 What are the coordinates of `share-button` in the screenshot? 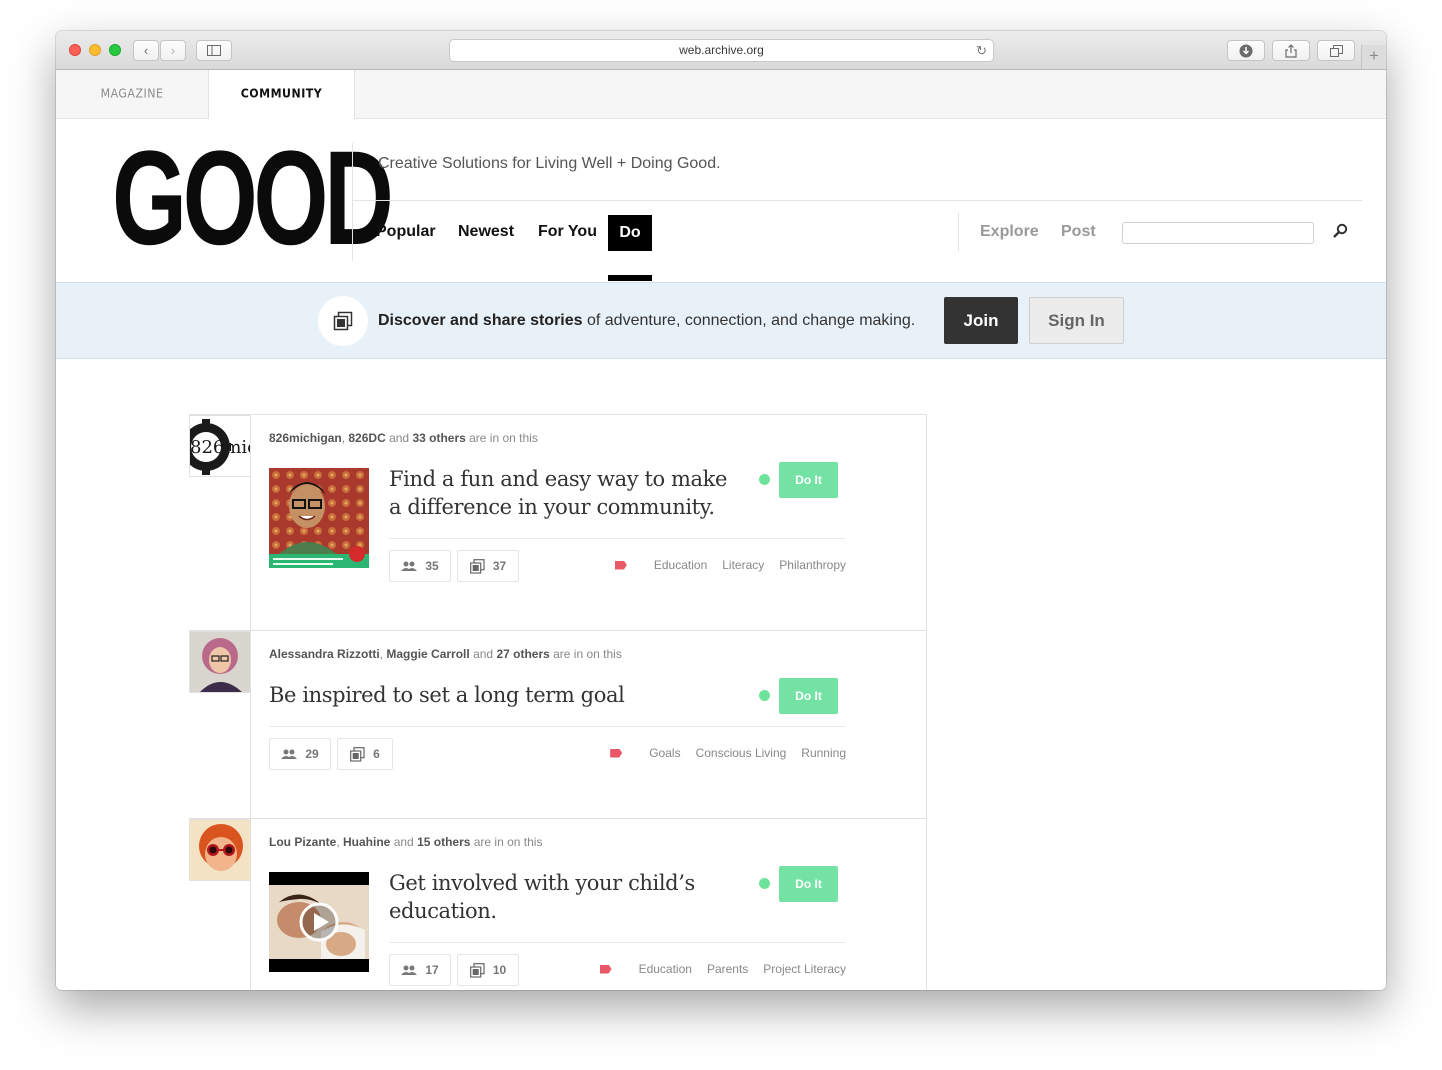 It's located at (1291, 50).